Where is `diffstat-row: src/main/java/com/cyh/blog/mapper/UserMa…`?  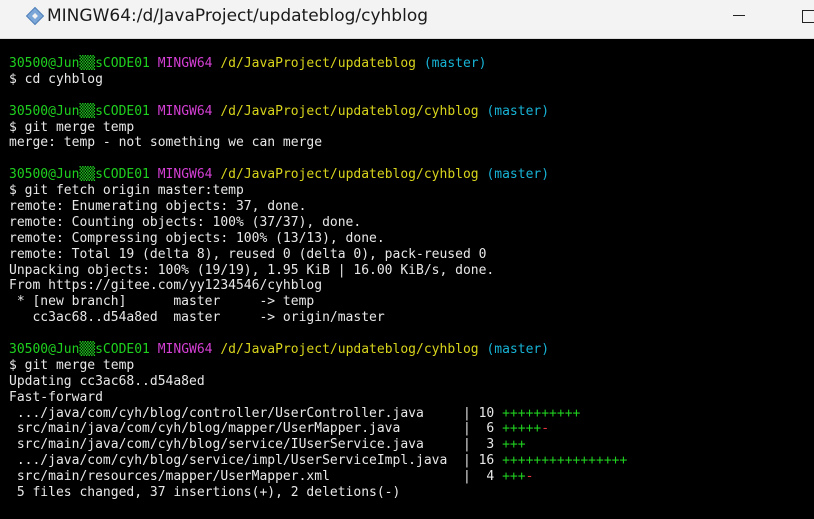
diffstat-row: src/main/java/com/cyh/blog/mapper/UserMa… is located at coordinates (411, 429).